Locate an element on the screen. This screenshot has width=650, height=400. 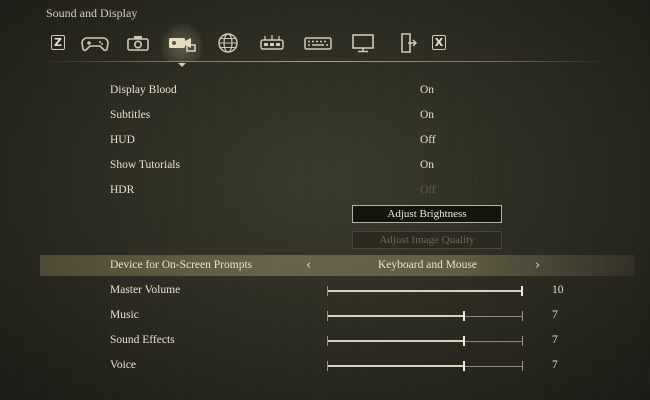
setting-label: Show Tutorials is located at coordinates (145, 165).